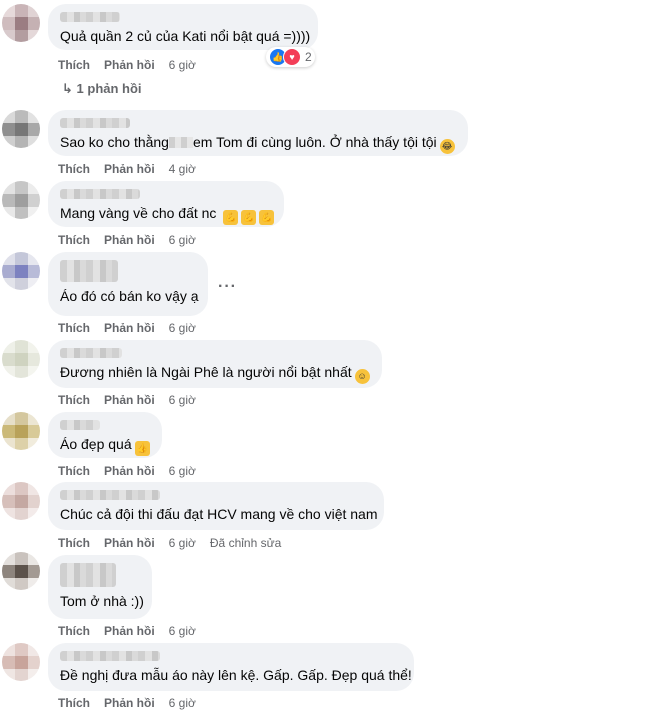 The width and height of the screenshot is (668, 715). Describe the element at coordinates (167, 214) in the screenshot. I see `comment-text: Mang vàng về cho đất nc 💪 💪 💪` at that location.